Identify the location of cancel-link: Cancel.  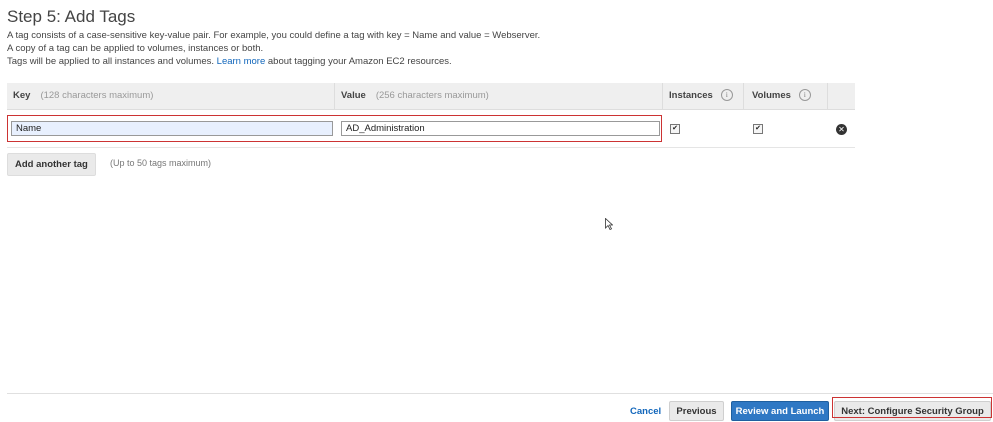
(645, 411).